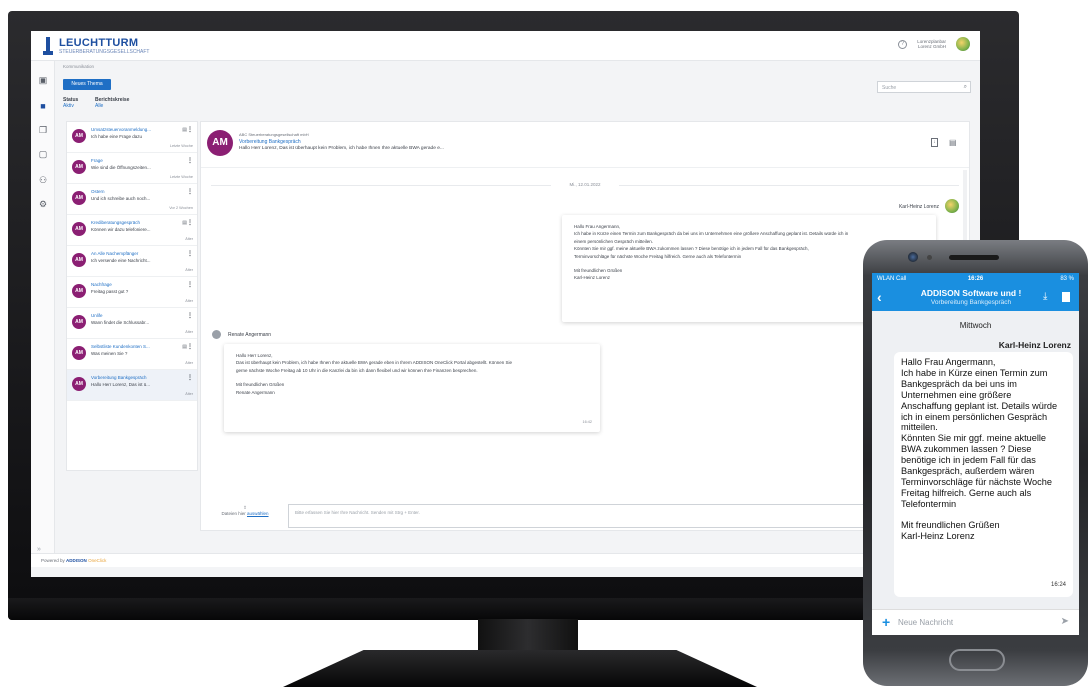 The height and width of the screenshot is (687, 1090). Describe the element at coordinates (97, 315) in the screenshot. I see `conversation-title: Unlife` at that location.